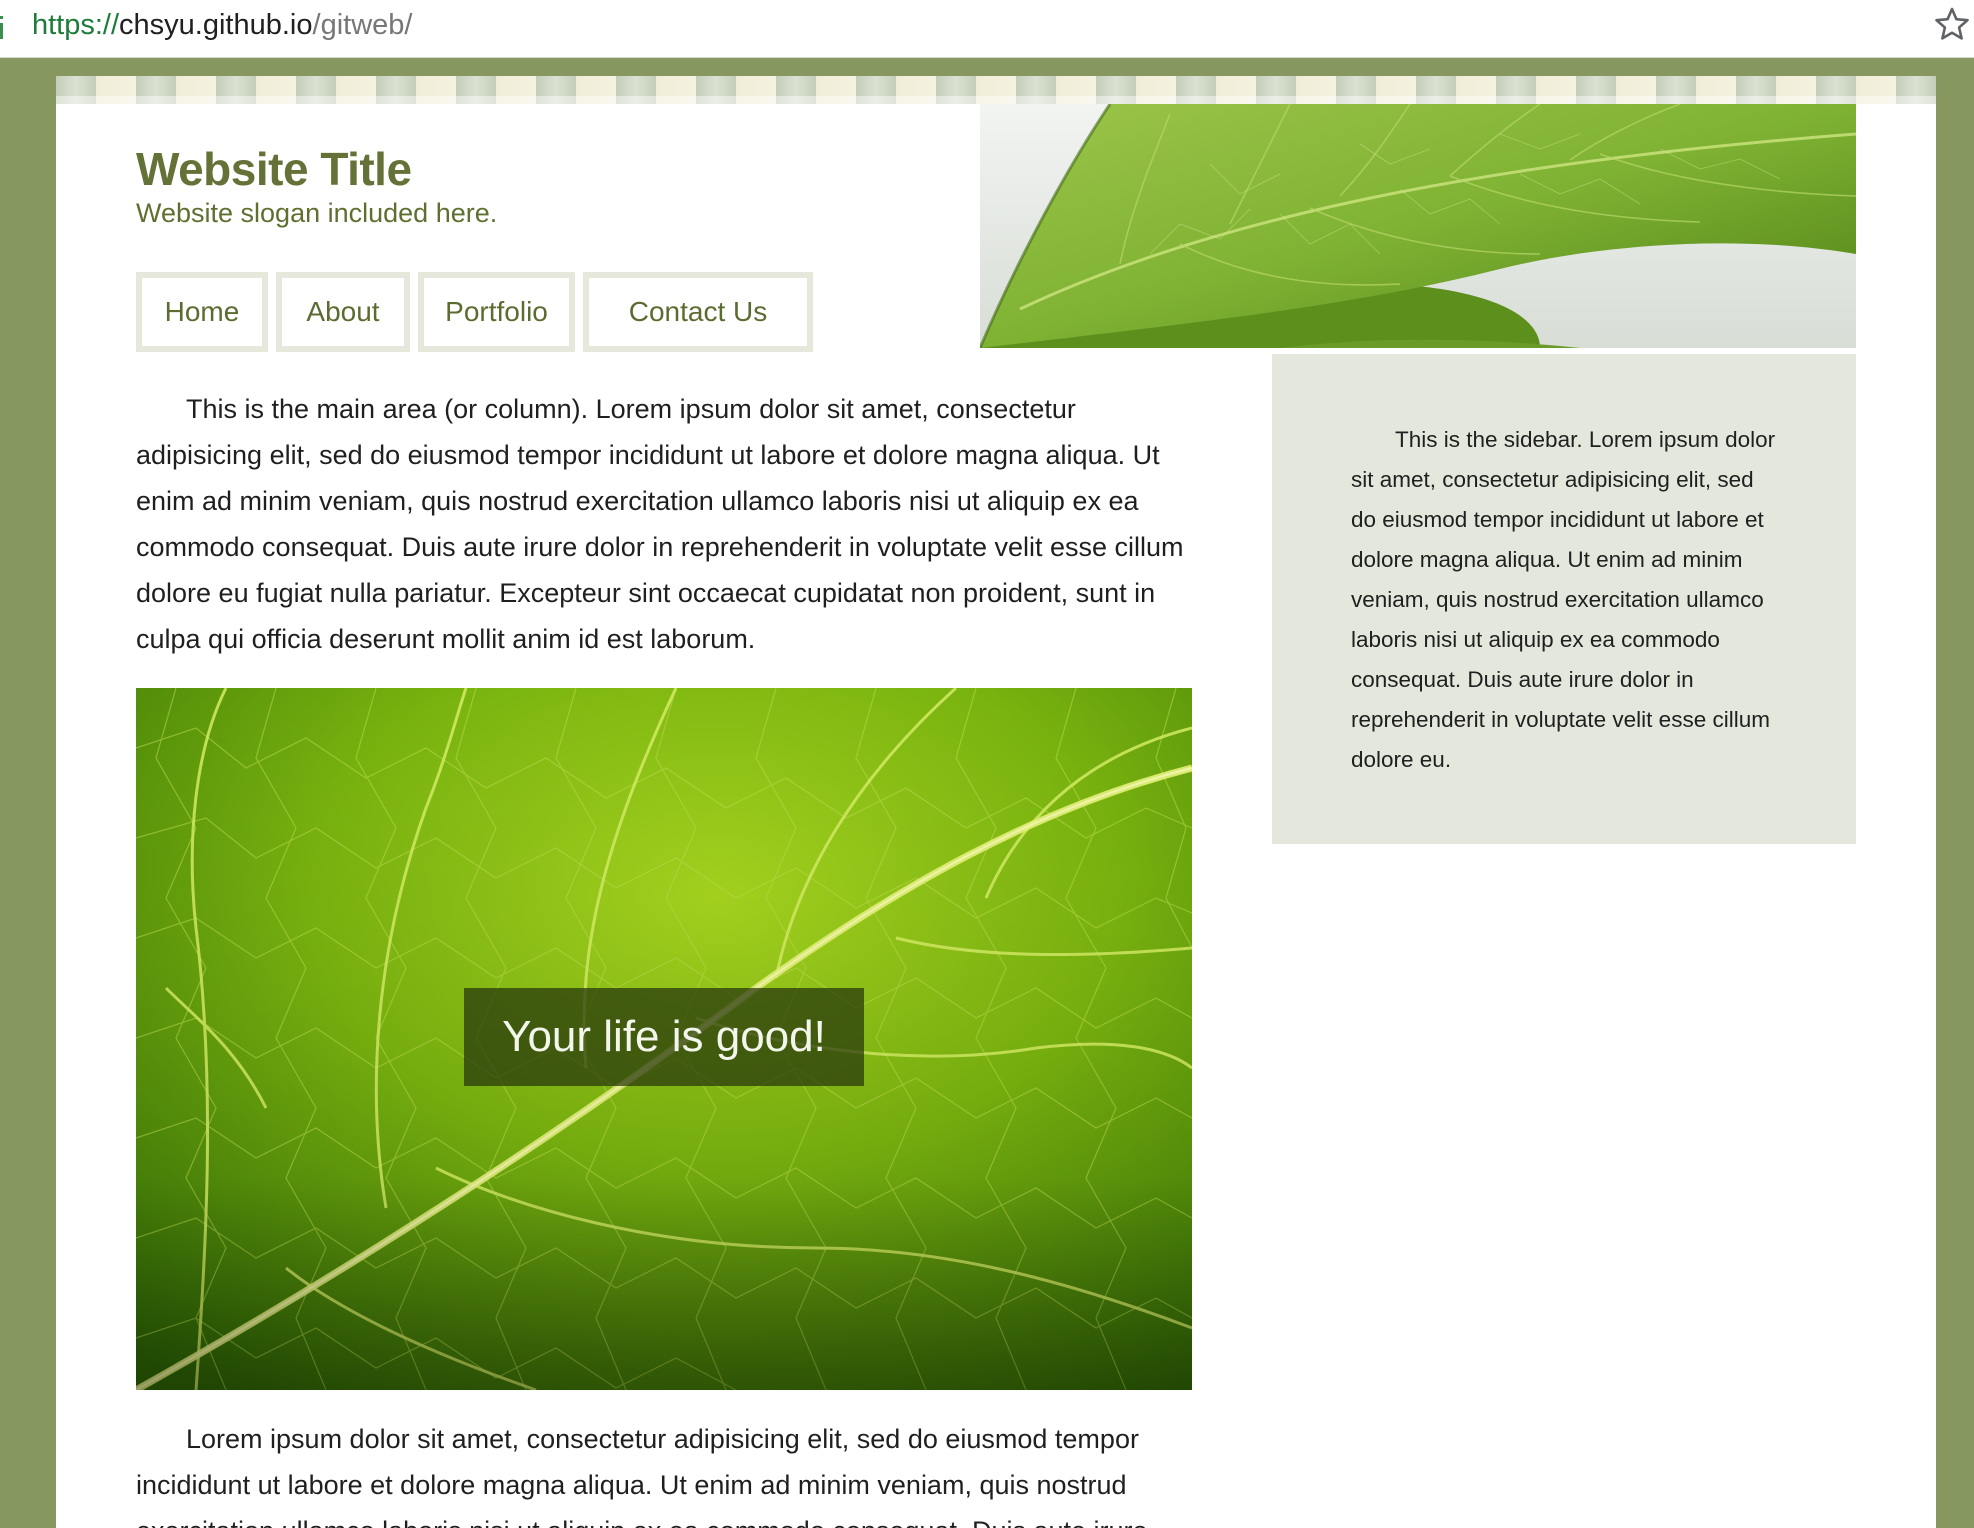 The height and width of the screenshot is (1528, 1974). What do you see at coordinates (1418, 226) in the screenshot?
I see `header-leaf-image` at bounding box center [1418, 226].